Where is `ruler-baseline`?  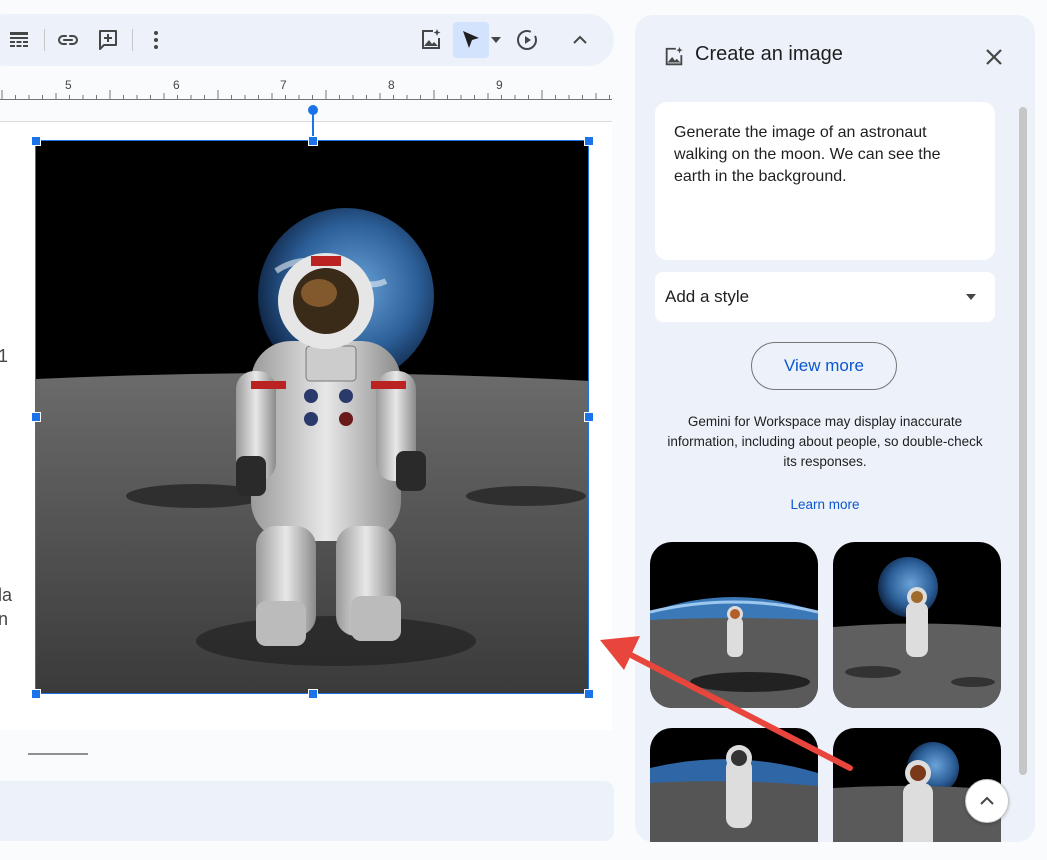
ruler-baseline is located at coordinates (306, 99).